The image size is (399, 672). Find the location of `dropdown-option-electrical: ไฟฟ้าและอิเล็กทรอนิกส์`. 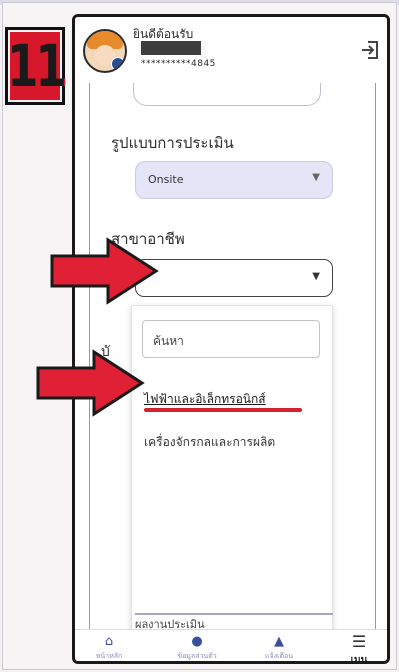

dropdown-option-electrical: ไฟฟ้าและอิเล็กทรอนิกส์ is located at coordinates (205, 399).